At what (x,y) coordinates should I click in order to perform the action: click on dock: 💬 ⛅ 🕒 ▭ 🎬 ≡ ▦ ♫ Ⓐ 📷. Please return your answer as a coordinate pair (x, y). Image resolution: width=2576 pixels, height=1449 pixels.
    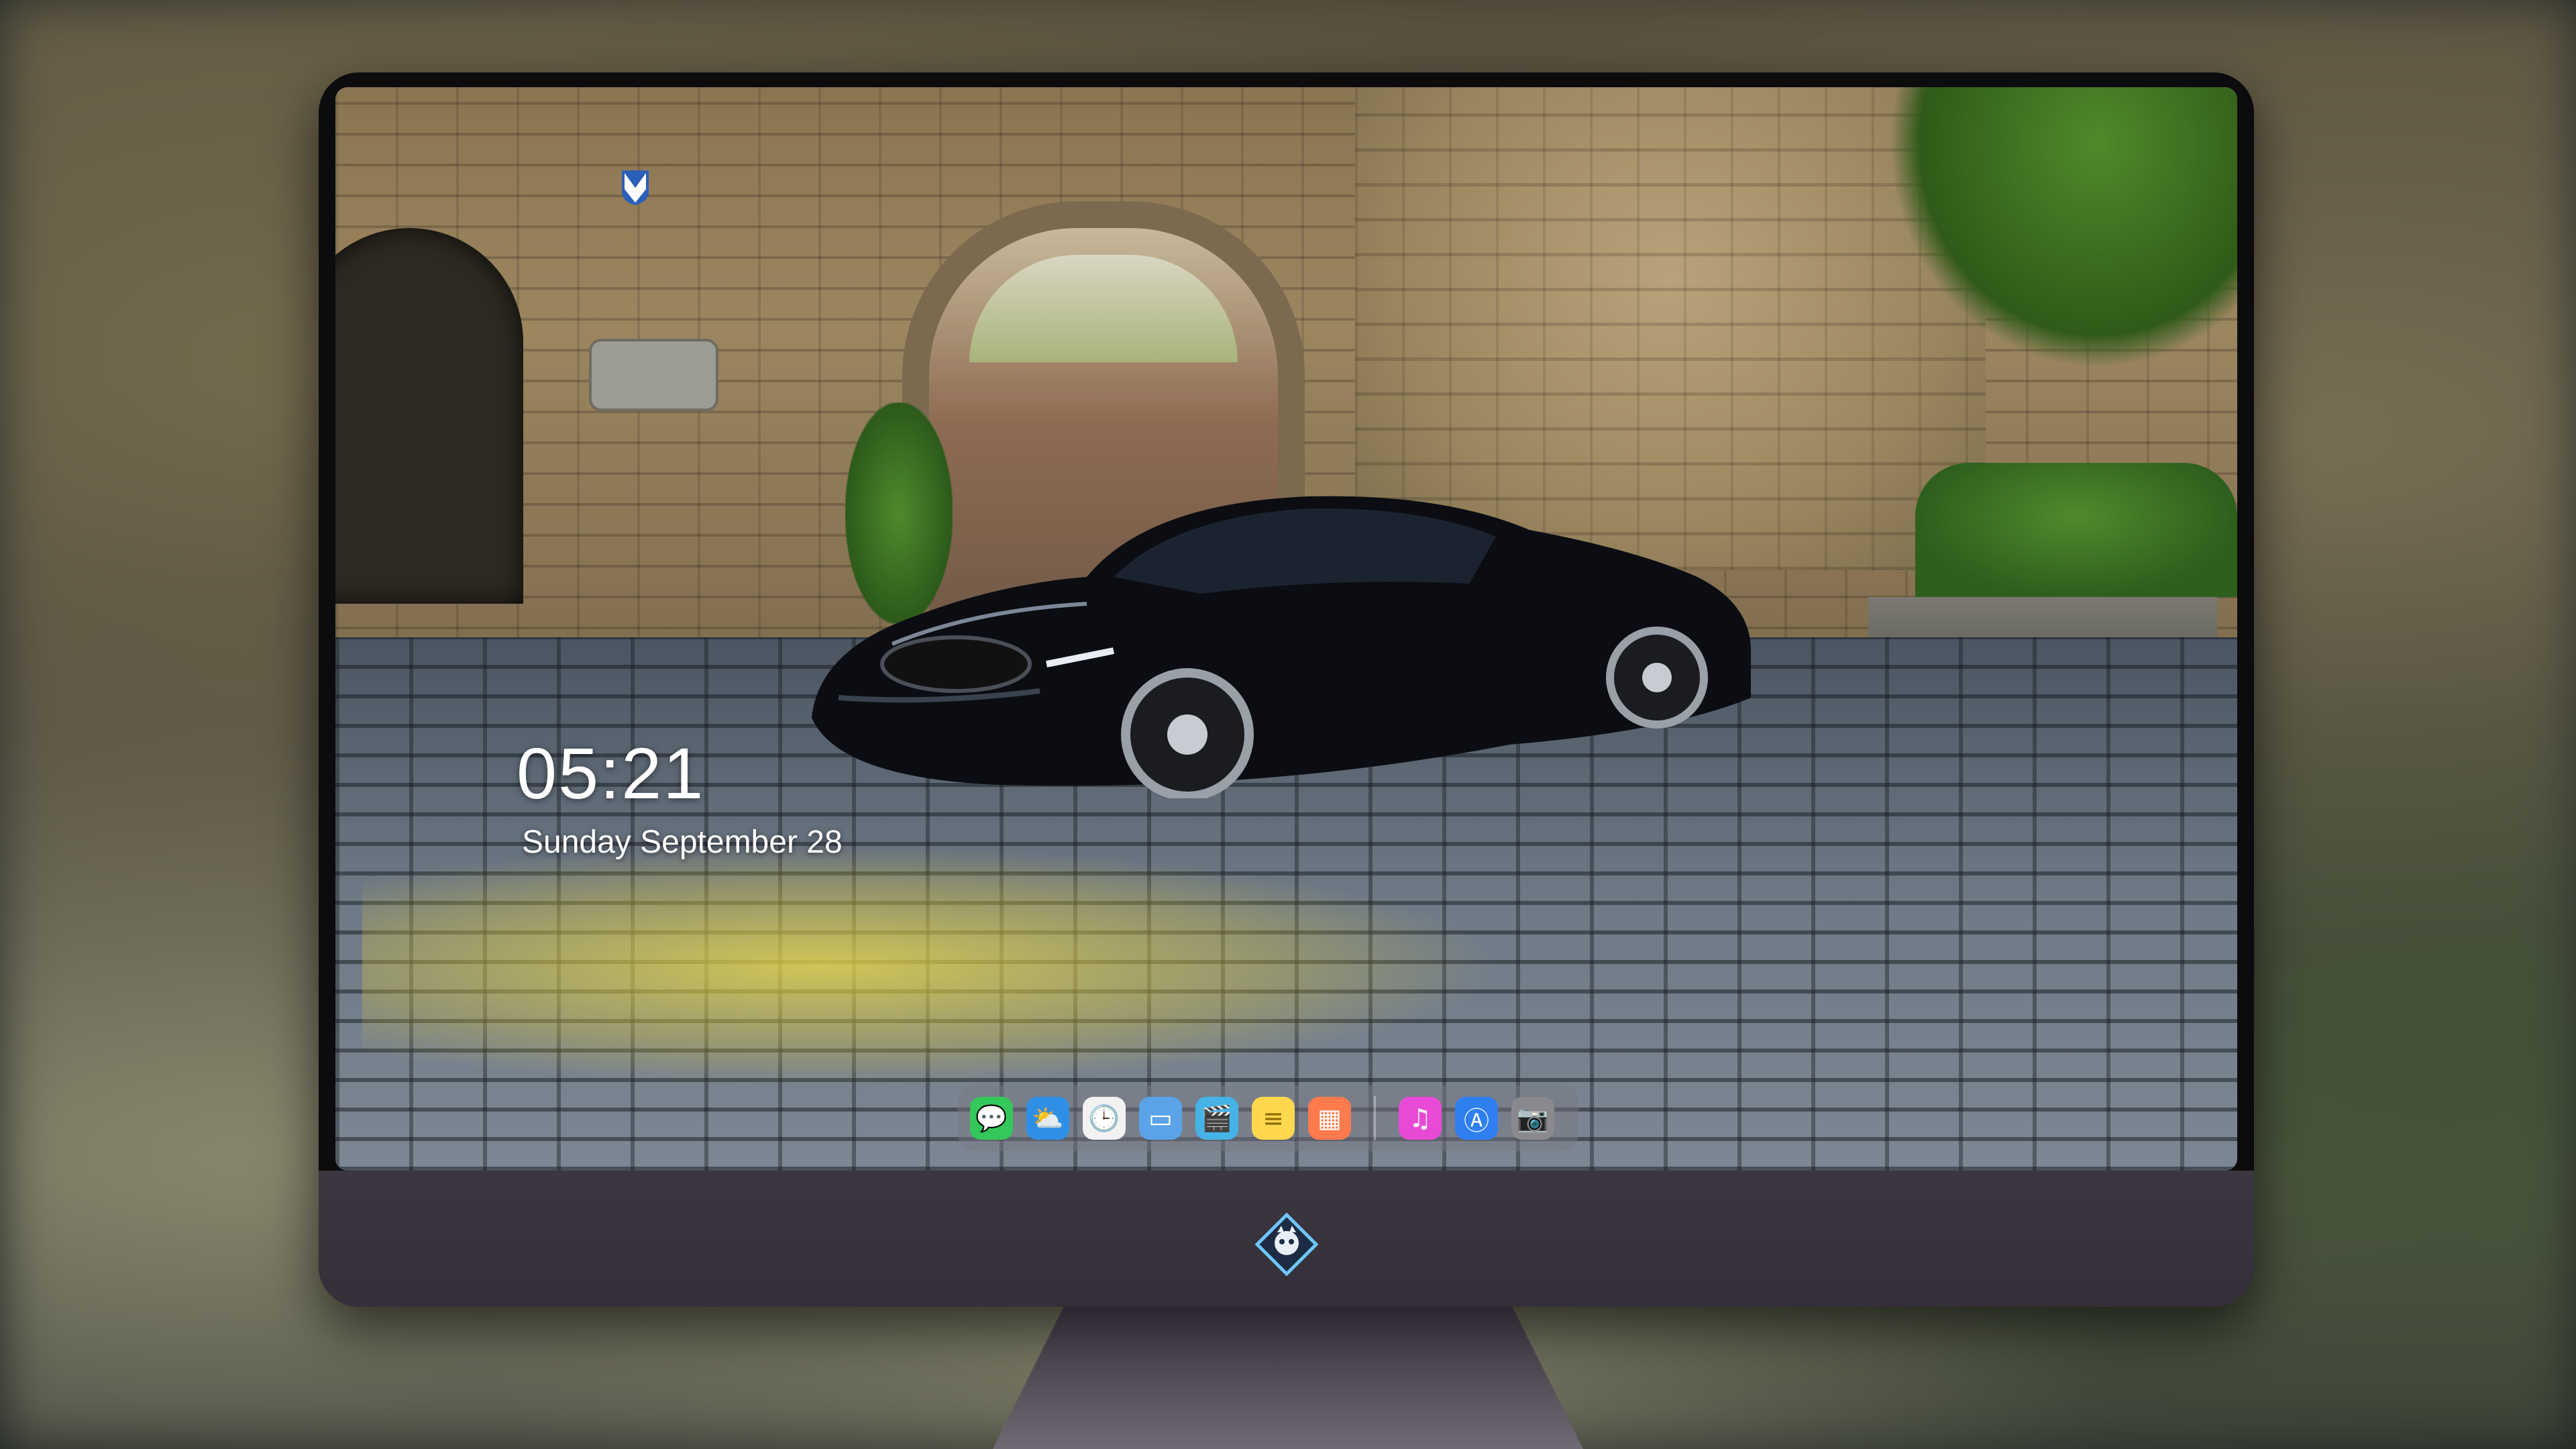
    Looking at the image, I should click on (1268, 1118).